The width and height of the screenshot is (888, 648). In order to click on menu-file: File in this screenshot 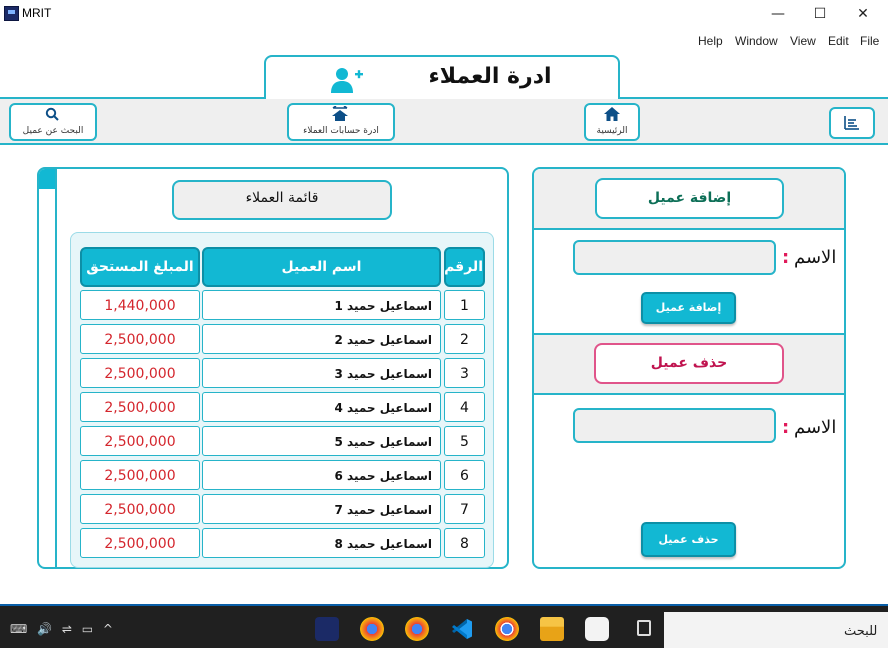, I will do `click(869, 41)`.